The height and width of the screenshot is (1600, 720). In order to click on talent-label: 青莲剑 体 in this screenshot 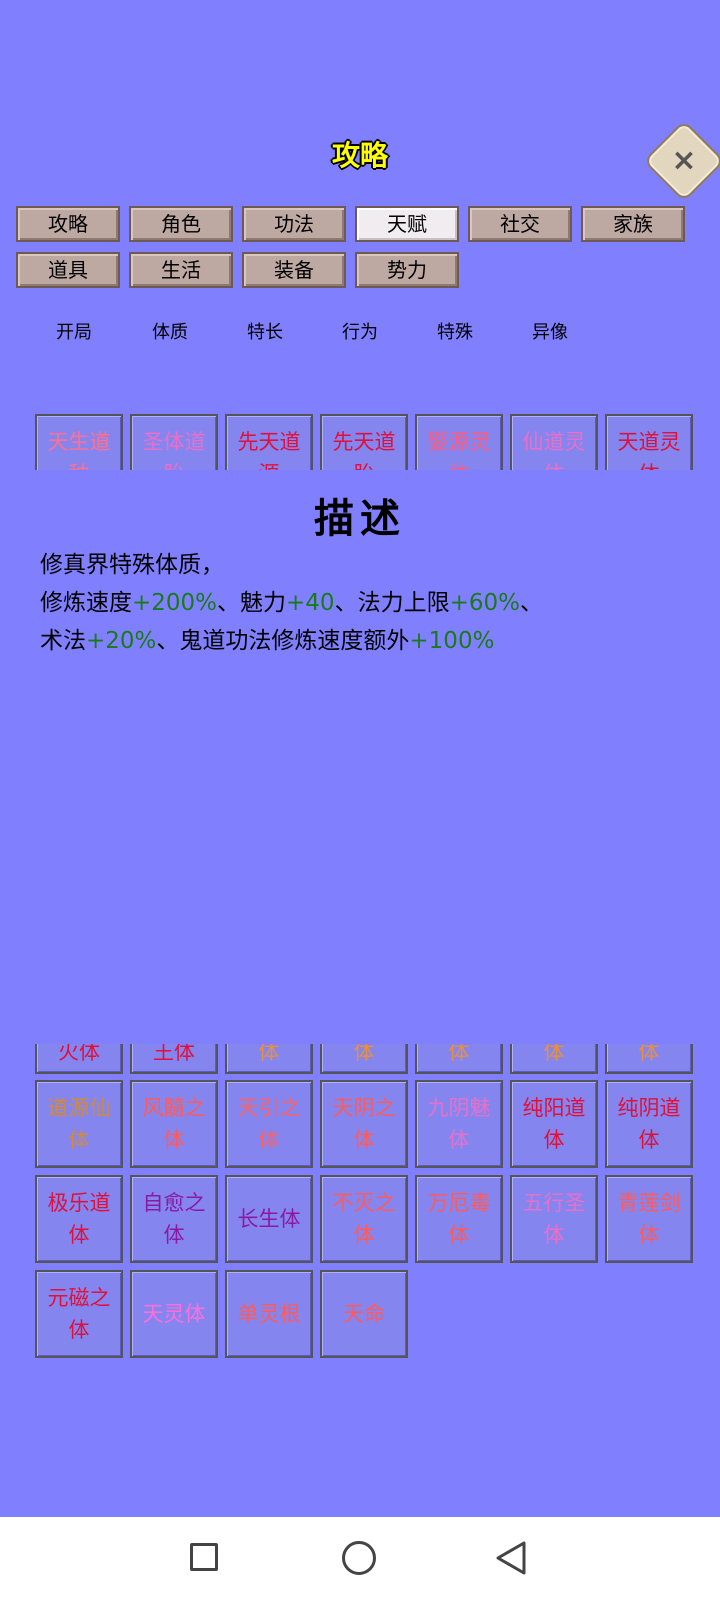, I will do `click(649, 1219)`.